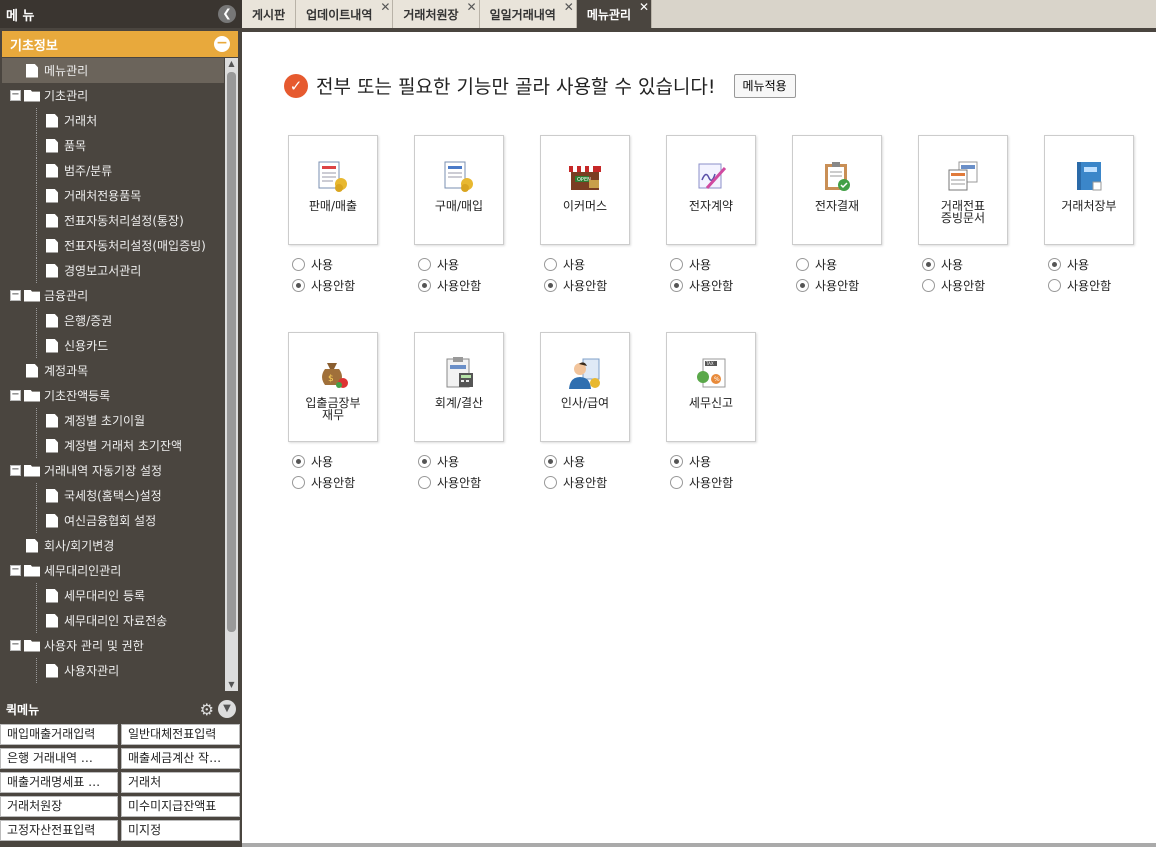 The width and height of the screenshot is (1156, 847). What do you see at coordinates (113, 570) in the screenshot?
I see `tree-item: − 세무대리인관리` at bounding box center [113, 570].